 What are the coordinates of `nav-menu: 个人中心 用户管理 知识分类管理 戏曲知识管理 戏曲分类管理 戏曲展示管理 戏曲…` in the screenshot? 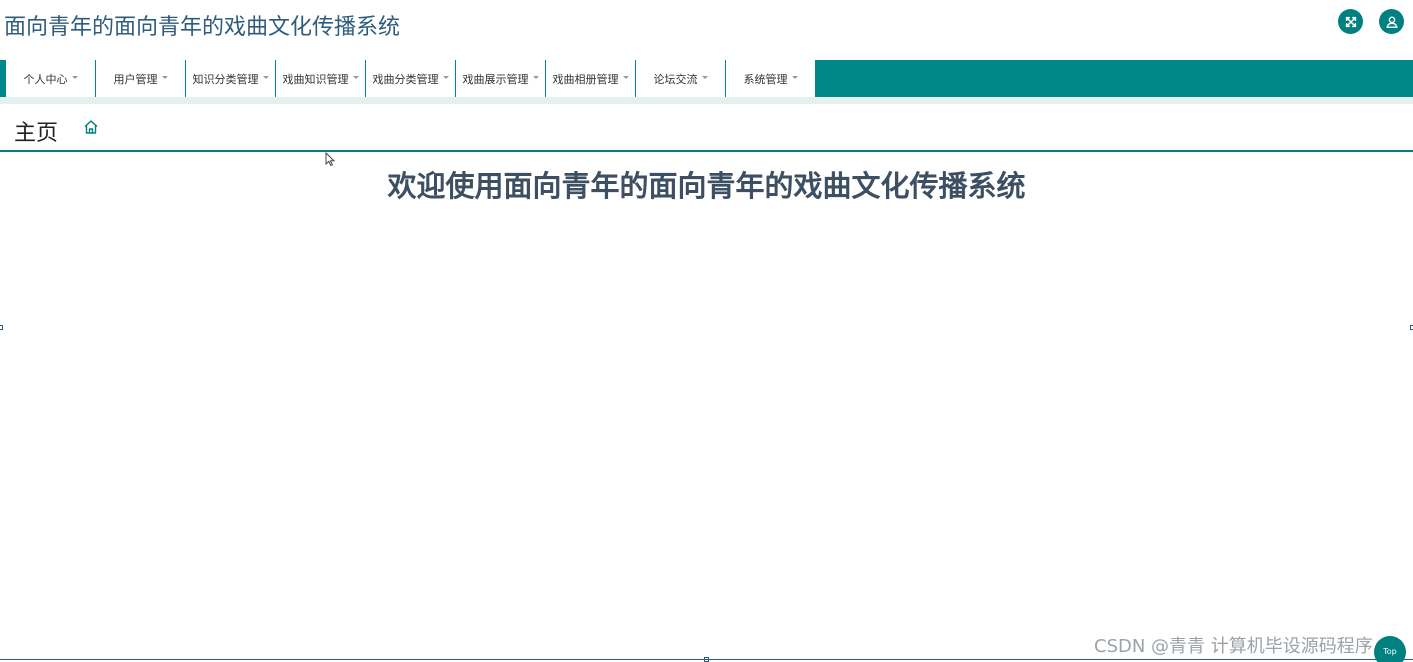 It's located at (411, 78).